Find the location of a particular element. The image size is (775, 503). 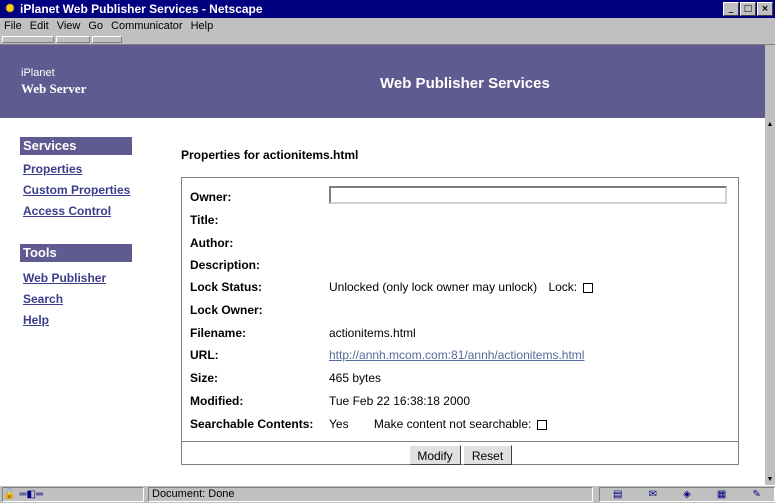

padlock-icon: 🔓 is located at coordinates (9, 494).